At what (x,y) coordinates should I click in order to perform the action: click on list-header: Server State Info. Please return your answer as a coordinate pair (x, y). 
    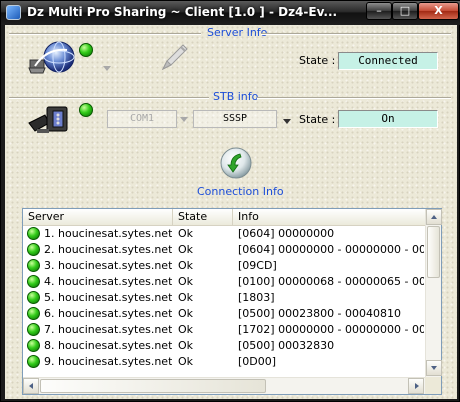
    Looking at the image, I should click on (224, 217).